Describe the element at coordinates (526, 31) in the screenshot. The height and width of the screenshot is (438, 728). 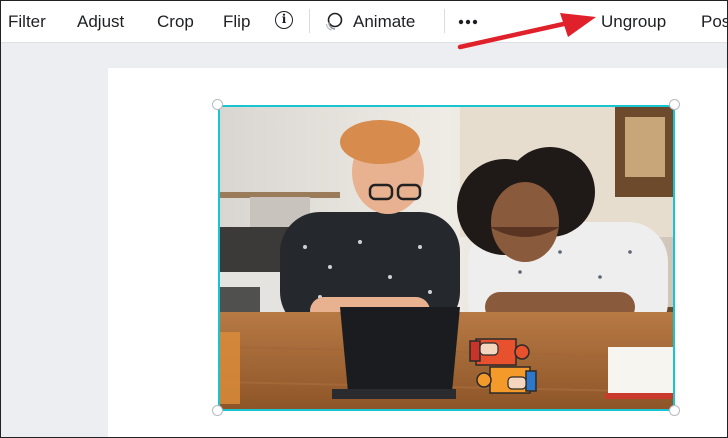
I see `red-arrow-annotation` at that location.